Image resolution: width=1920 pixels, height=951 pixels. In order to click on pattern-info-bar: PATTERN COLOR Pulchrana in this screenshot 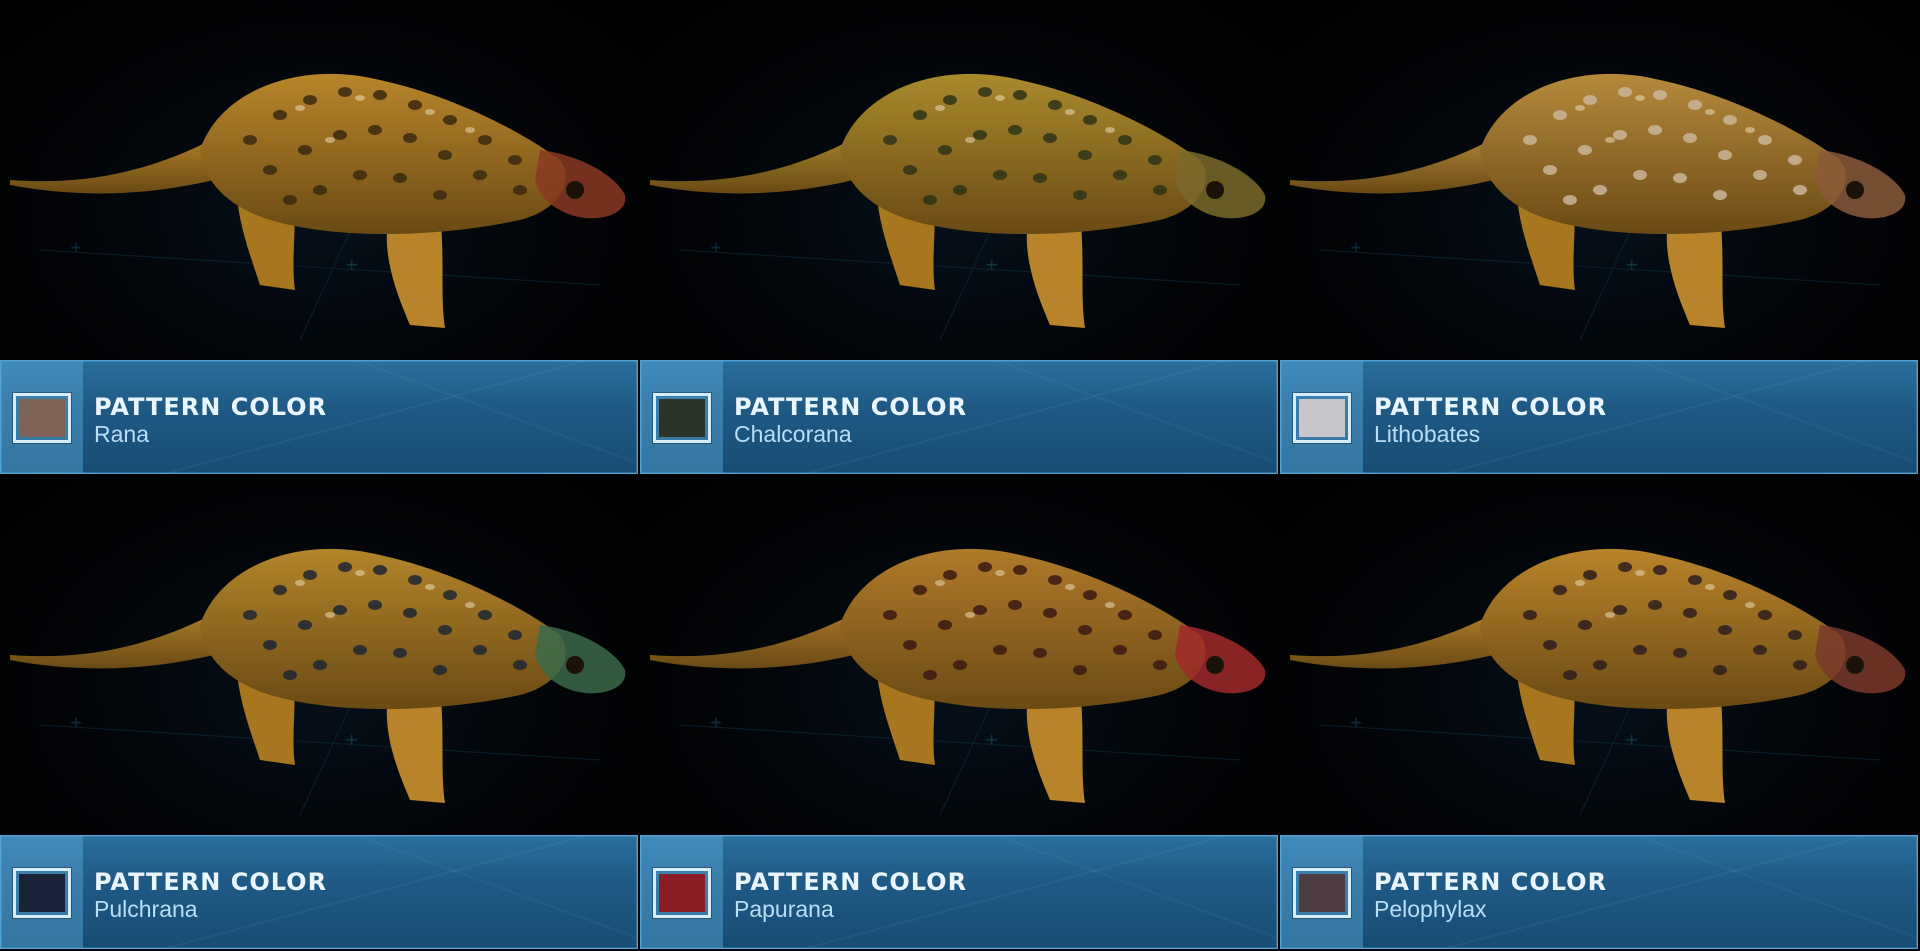, I will do `click(319, 892)`.